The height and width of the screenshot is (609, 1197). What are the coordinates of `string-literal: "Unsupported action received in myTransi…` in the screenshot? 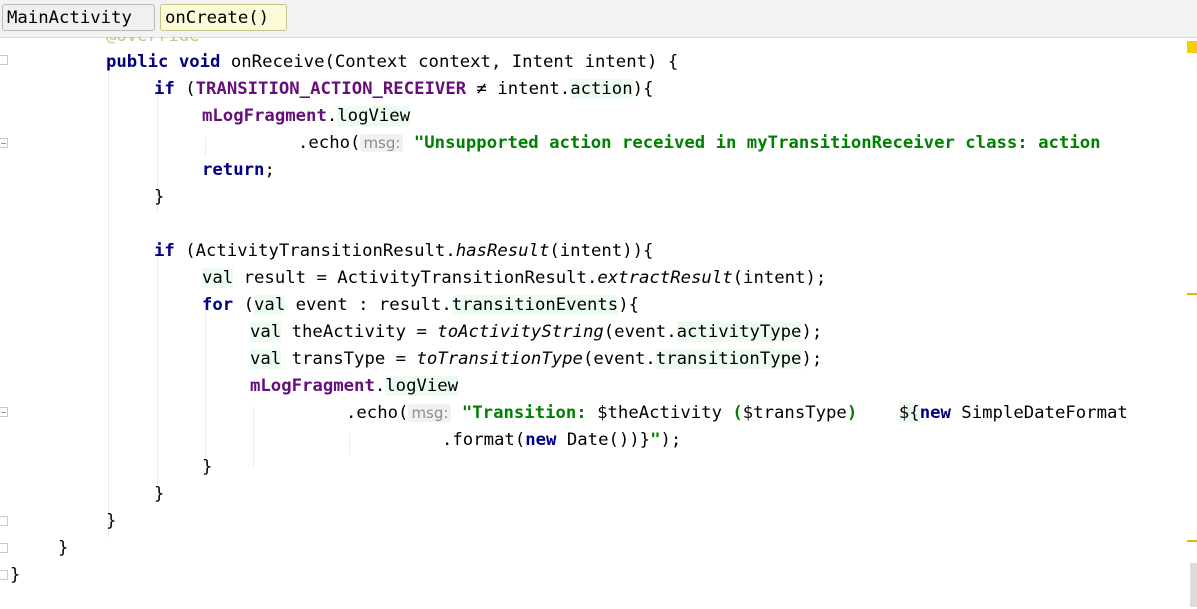 It's located at (757, 143).